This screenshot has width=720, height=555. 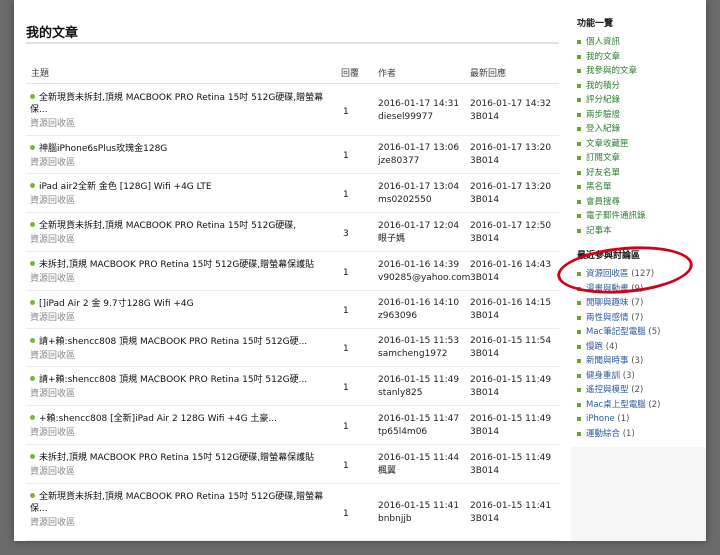 I want to click on sidebar-forum-link: 新聞與時事 (3), so click(x=618, y=361).